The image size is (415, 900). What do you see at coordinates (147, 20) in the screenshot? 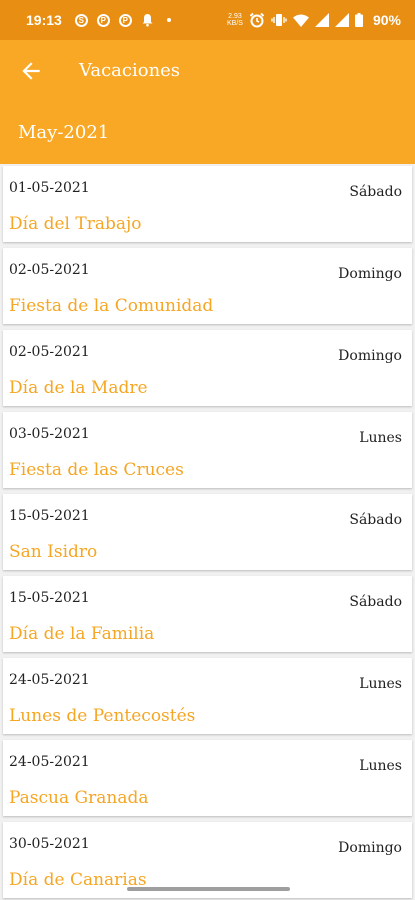
I see `bell-icon` at bounding box center [147, 20].